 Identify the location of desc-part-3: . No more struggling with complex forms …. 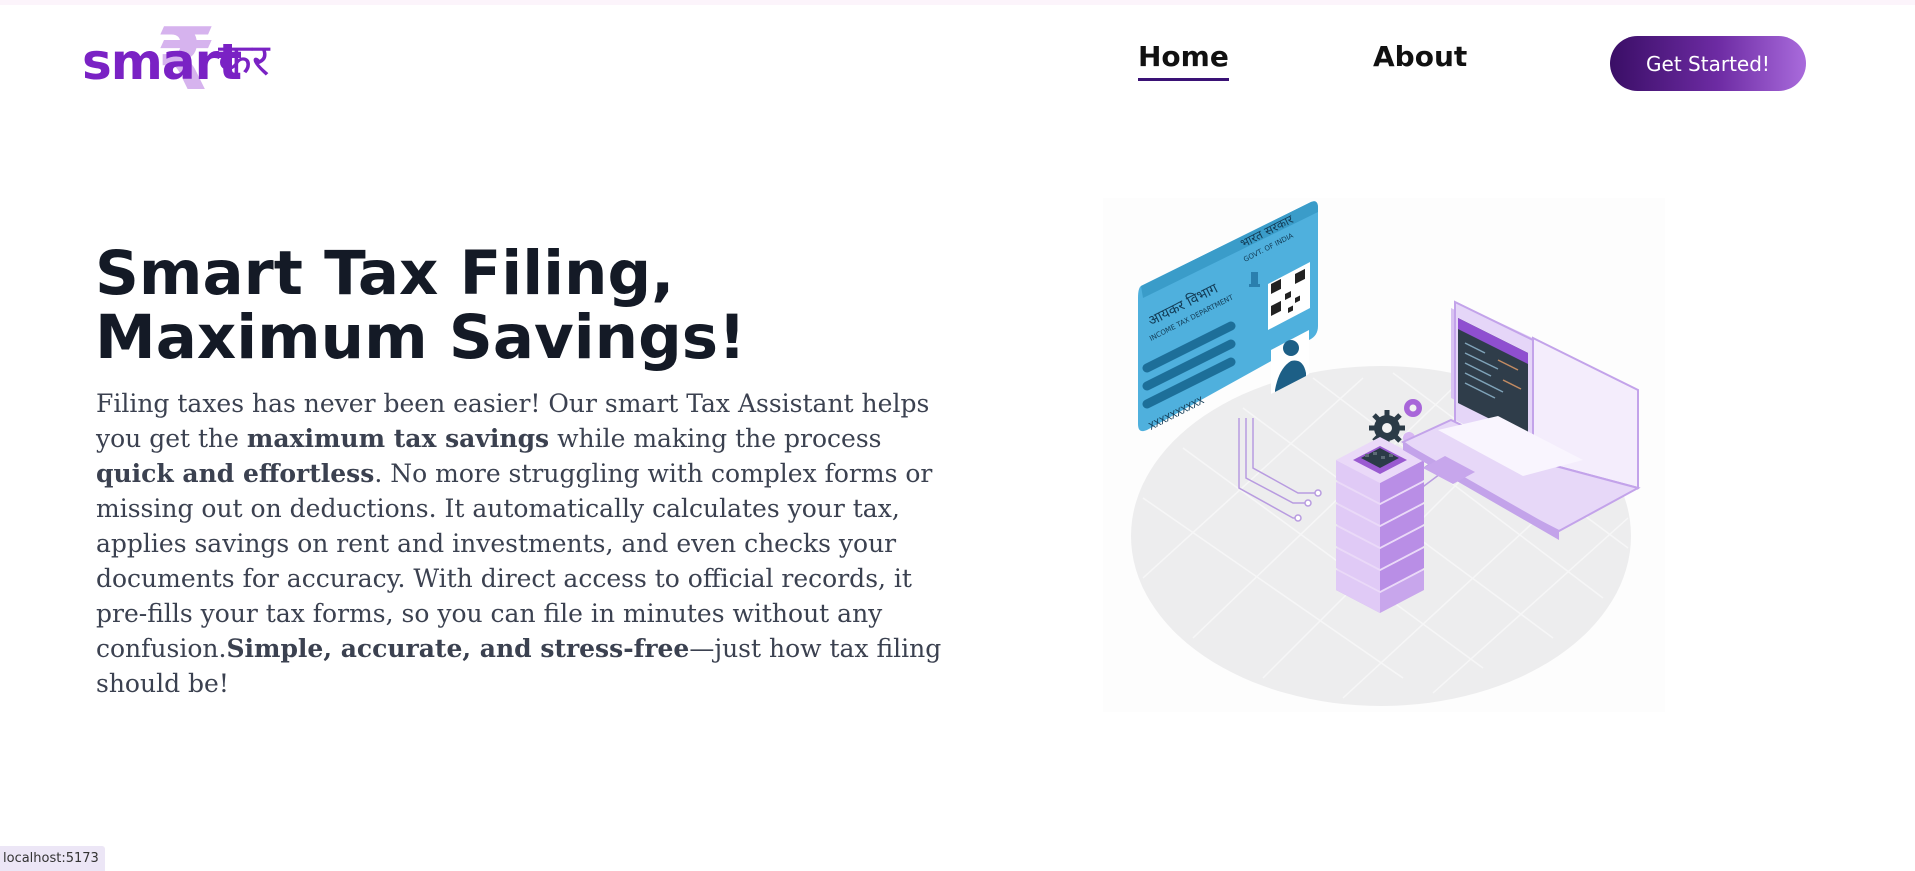
(514, 561).